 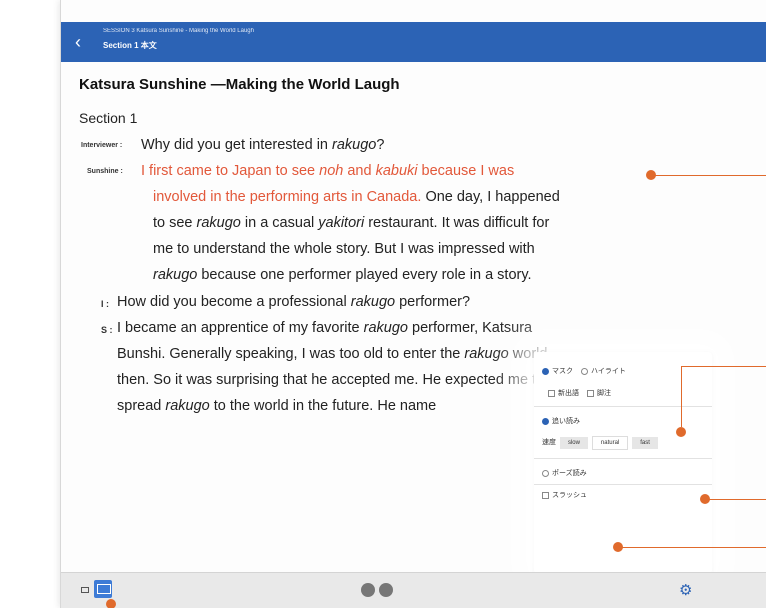 What do you see at coordinates (685, 590) in the screenshot?
I see `gear-icon: ⚙` at bounding box center [685, 590].